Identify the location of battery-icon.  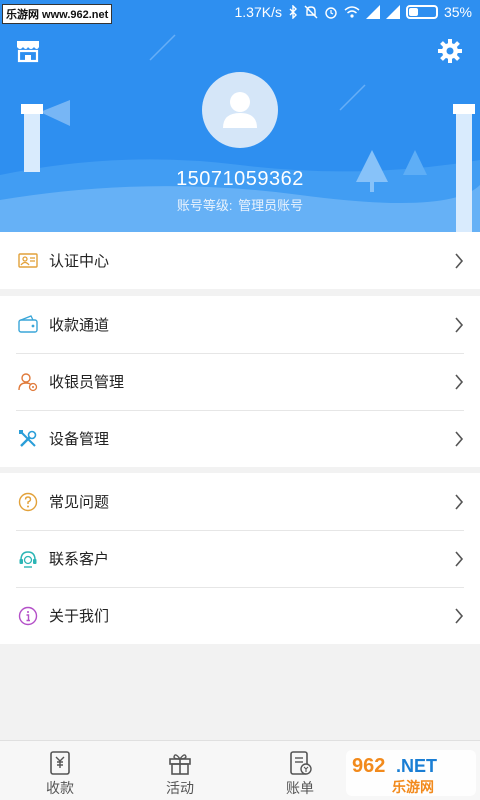
(421, 12).